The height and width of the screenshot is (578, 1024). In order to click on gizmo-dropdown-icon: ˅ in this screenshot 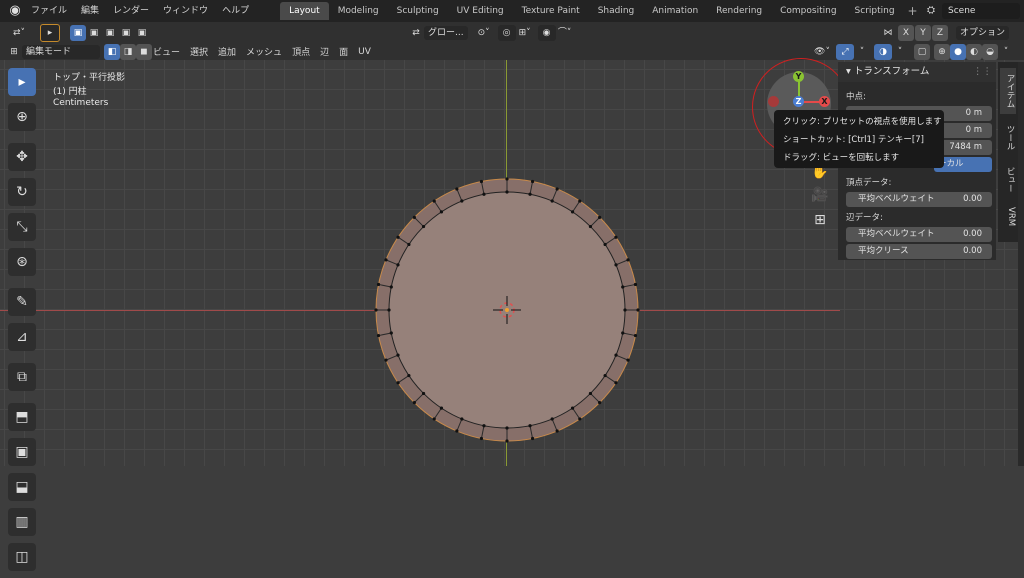, I will do `click(862, 52)`.